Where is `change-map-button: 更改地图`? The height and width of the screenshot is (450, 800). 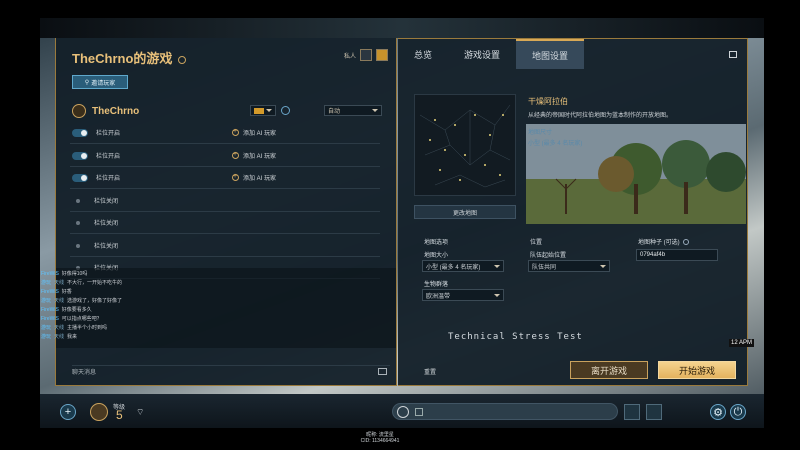
change-map-button: 更改地图 is located at coordinates (465, 212).